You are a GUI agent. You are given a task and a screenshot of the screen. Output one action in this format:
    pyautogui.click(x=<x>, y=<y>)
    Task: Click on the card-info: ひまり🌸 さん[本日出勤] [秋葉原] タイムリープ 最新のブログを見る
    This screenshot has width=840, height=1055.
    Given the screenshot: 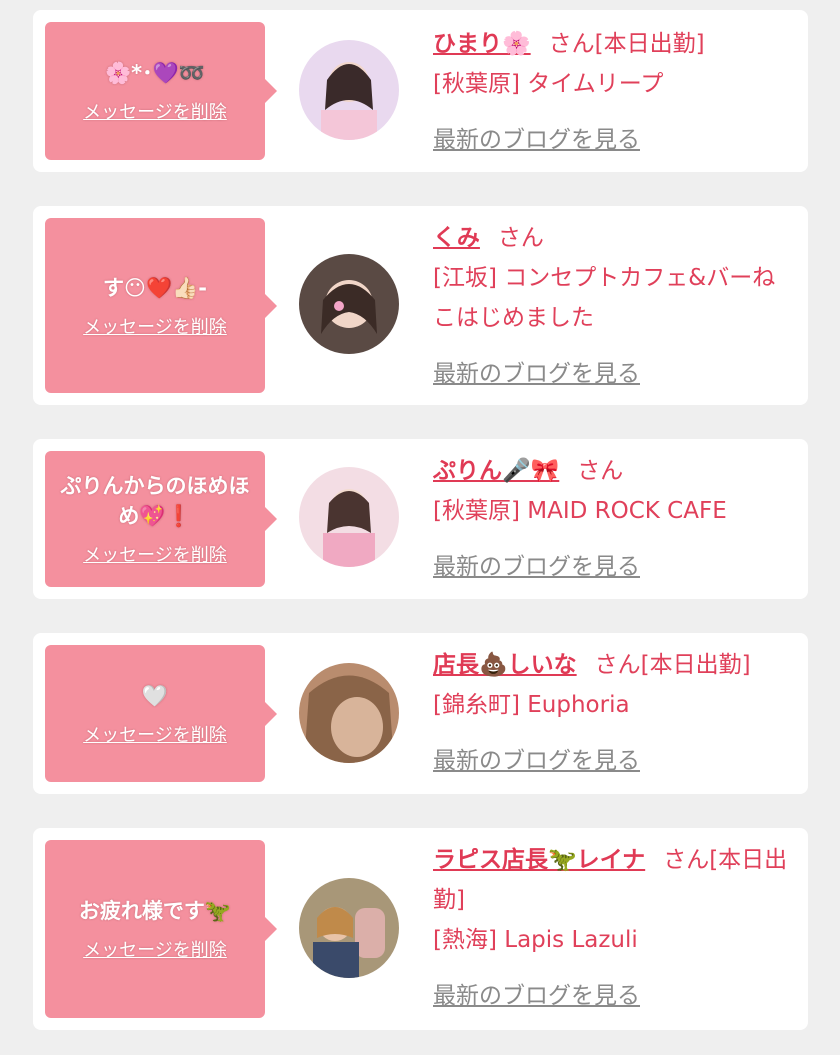 What is the action you would take?
    pyautogui.click(x=613, y=92)
    